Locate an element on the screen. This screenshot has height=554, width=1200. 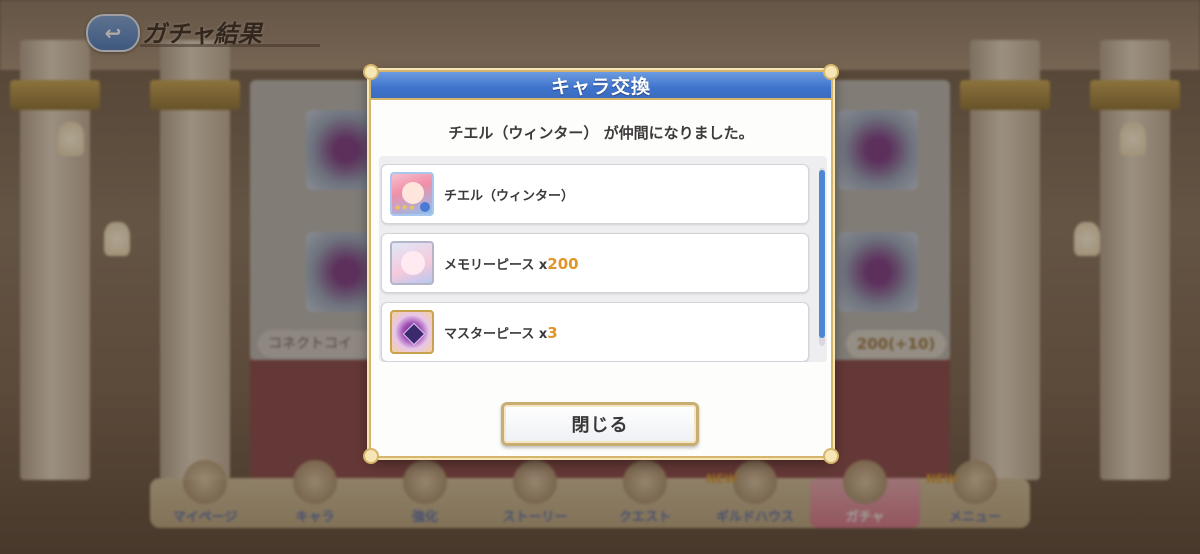
dialog-title: キャラ交換 is located at coordinates (600, 86).